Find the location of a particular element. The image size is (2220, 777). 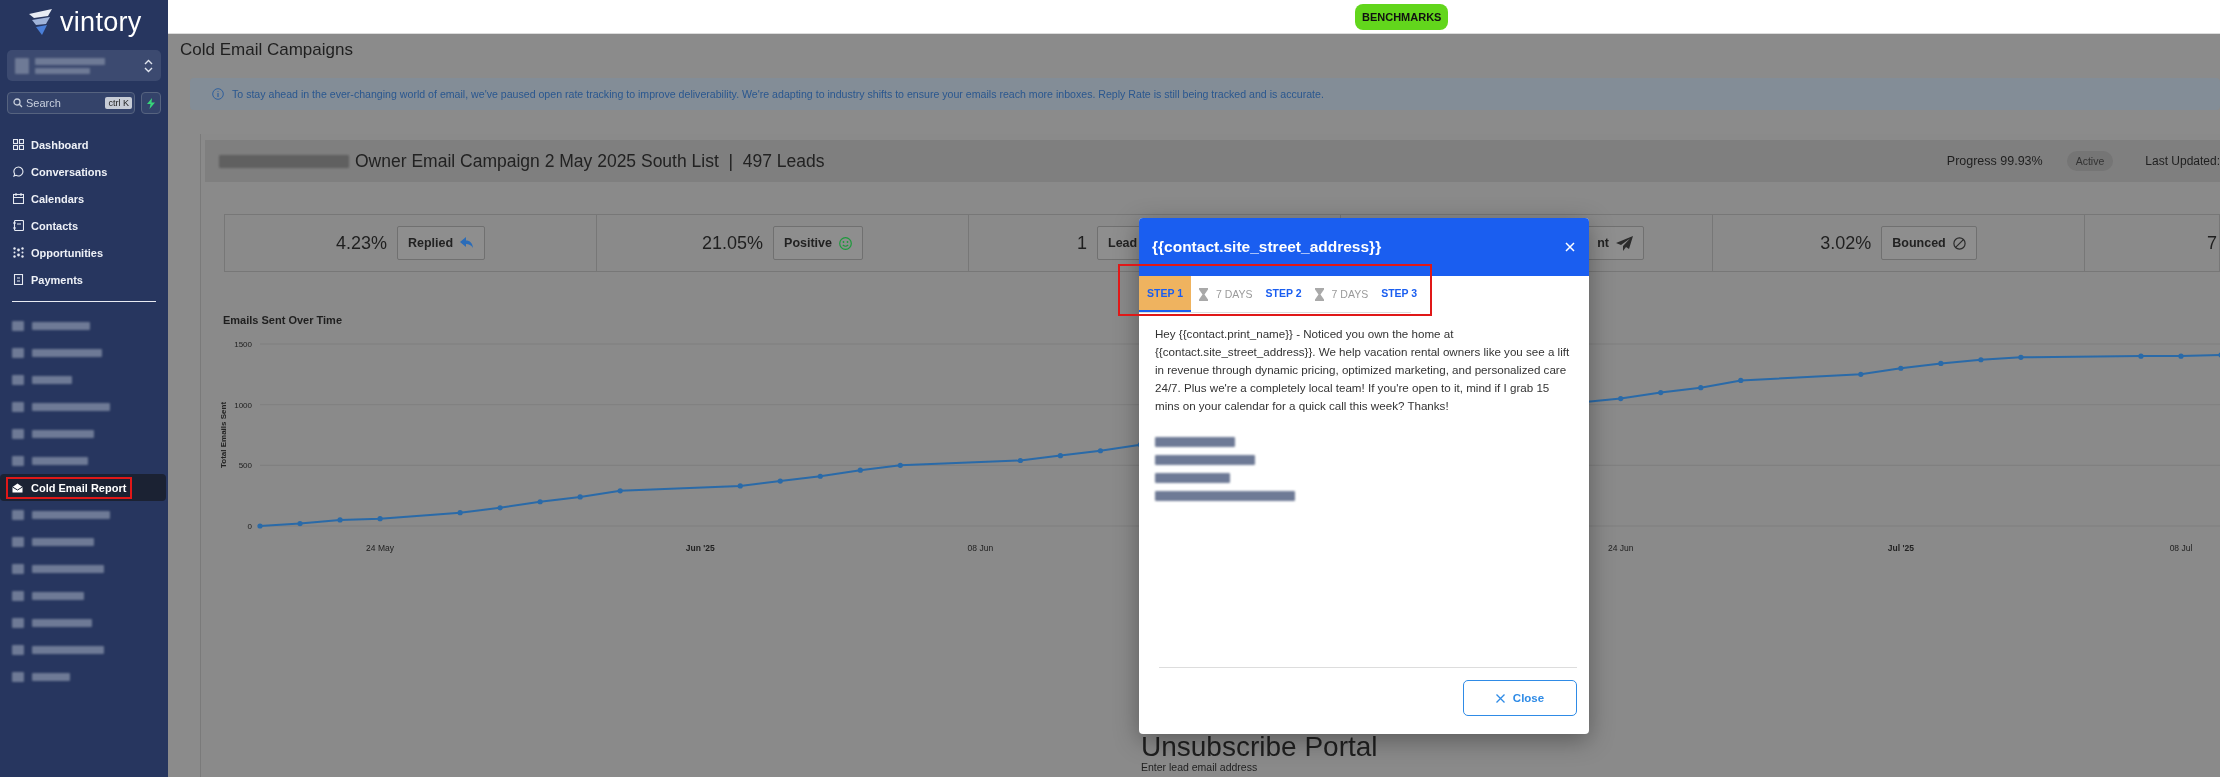

stat-filter-button: nt is located at coordinates (1615, 243).